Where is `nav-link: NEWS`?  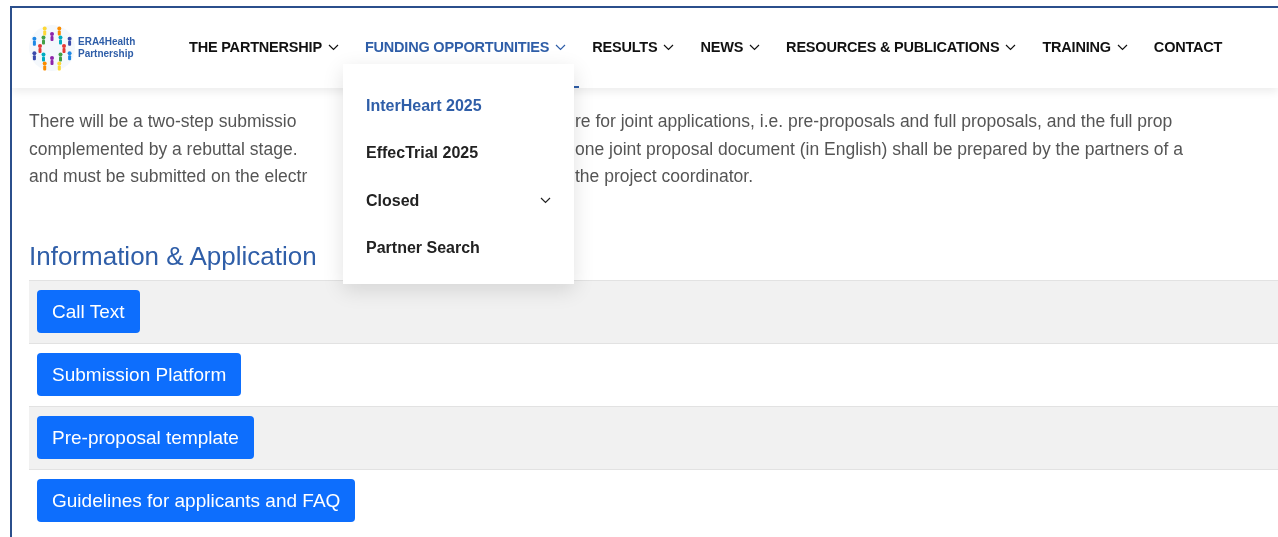 nav-link: NEWS is located at coordinates (730, 48).